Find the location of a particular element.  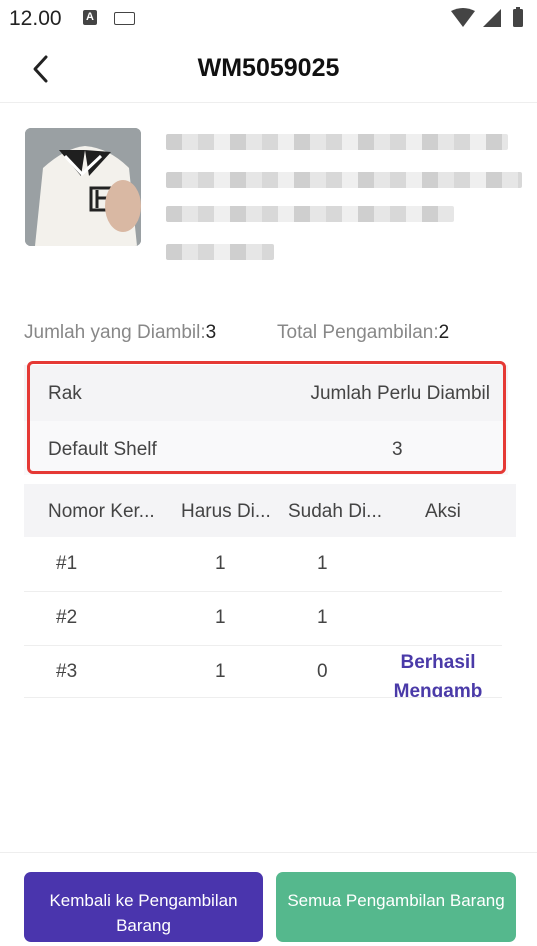

rack-name: Default Shelf is located at coordinates (102, 449).